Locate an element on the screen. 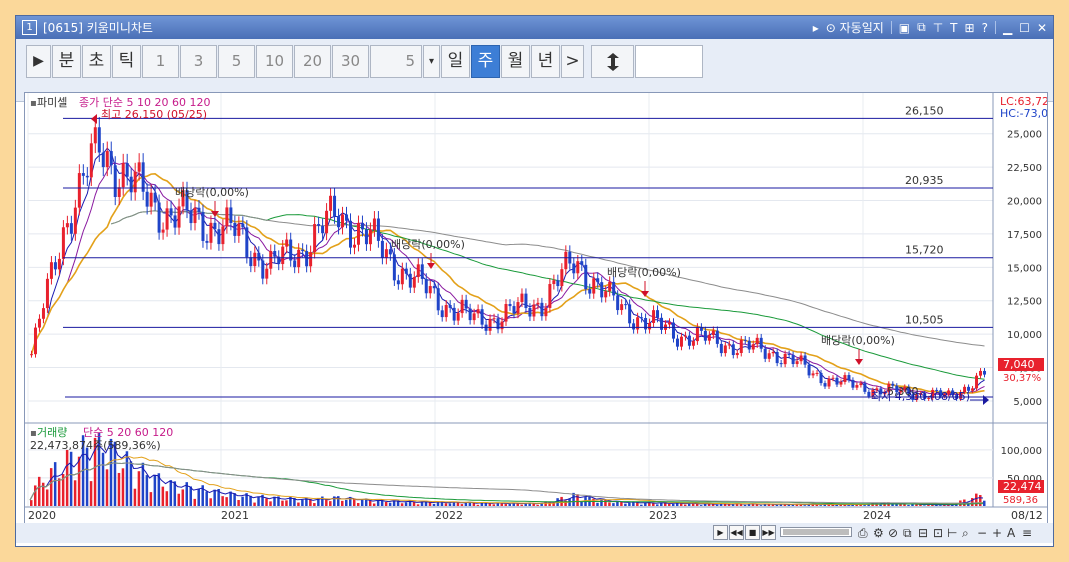 Image resolution: width=1069 pixels, height=562 pixels. capture-icon: ⊡ is located at coordinates (938, 533).